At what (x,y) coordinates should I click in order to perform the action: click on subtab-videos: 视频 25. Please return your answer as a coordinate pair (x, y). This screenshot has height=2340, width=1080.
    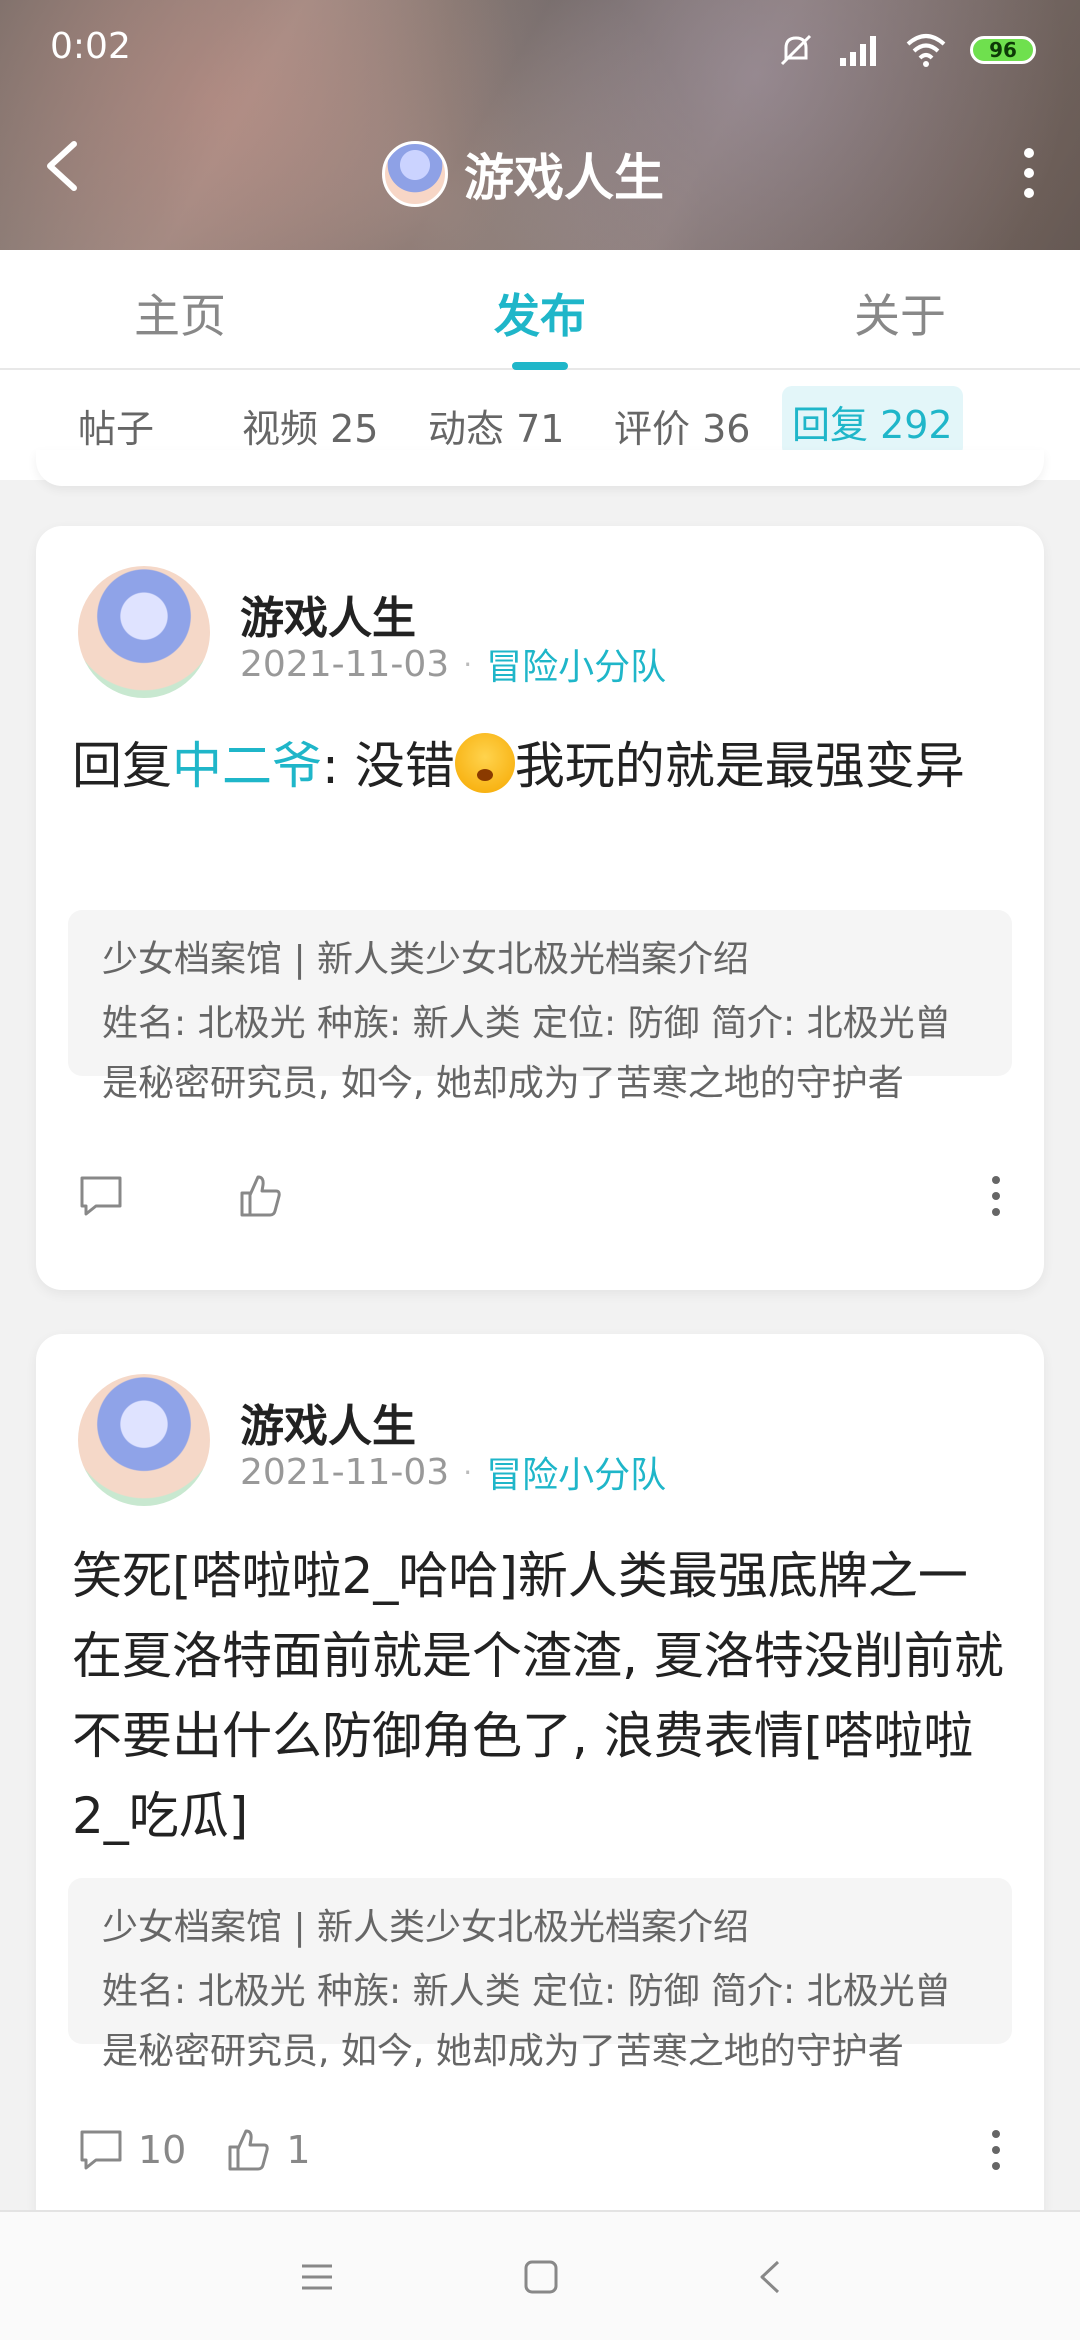
    Looking at the image, I should click on (310, 425).